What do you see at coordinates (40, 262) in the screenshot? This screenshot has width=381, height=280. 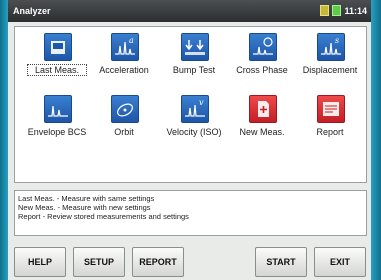 I see `help-button: HELP` at bounding box center [40, 262].